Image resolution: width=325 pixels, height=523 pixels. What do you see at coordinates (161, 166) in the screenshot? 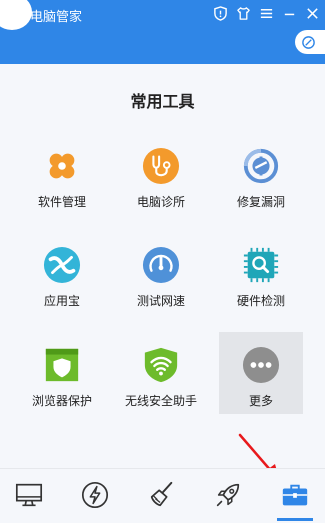
I see `stethoscope-icon` at bounding box center [161, 166].